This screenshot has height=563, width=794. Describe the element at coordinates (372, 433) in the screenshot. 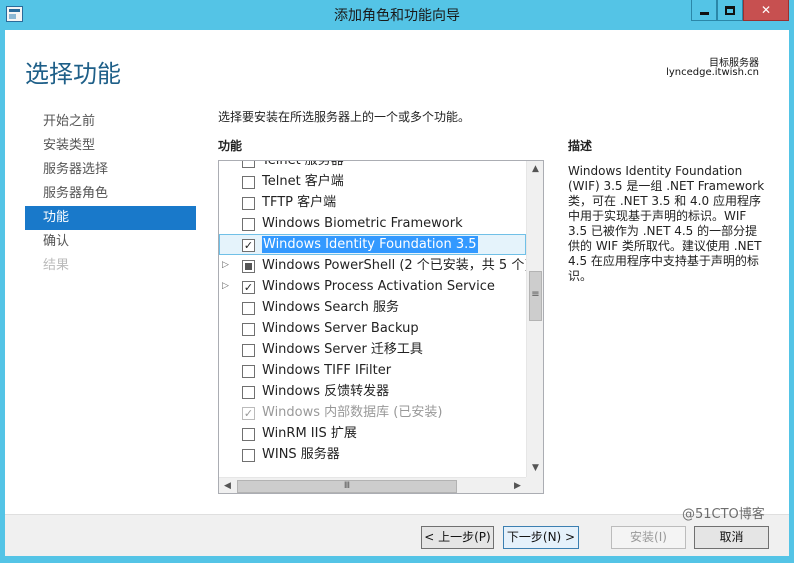

I see `feature-row: WinRM IIS 扩展` at that location.